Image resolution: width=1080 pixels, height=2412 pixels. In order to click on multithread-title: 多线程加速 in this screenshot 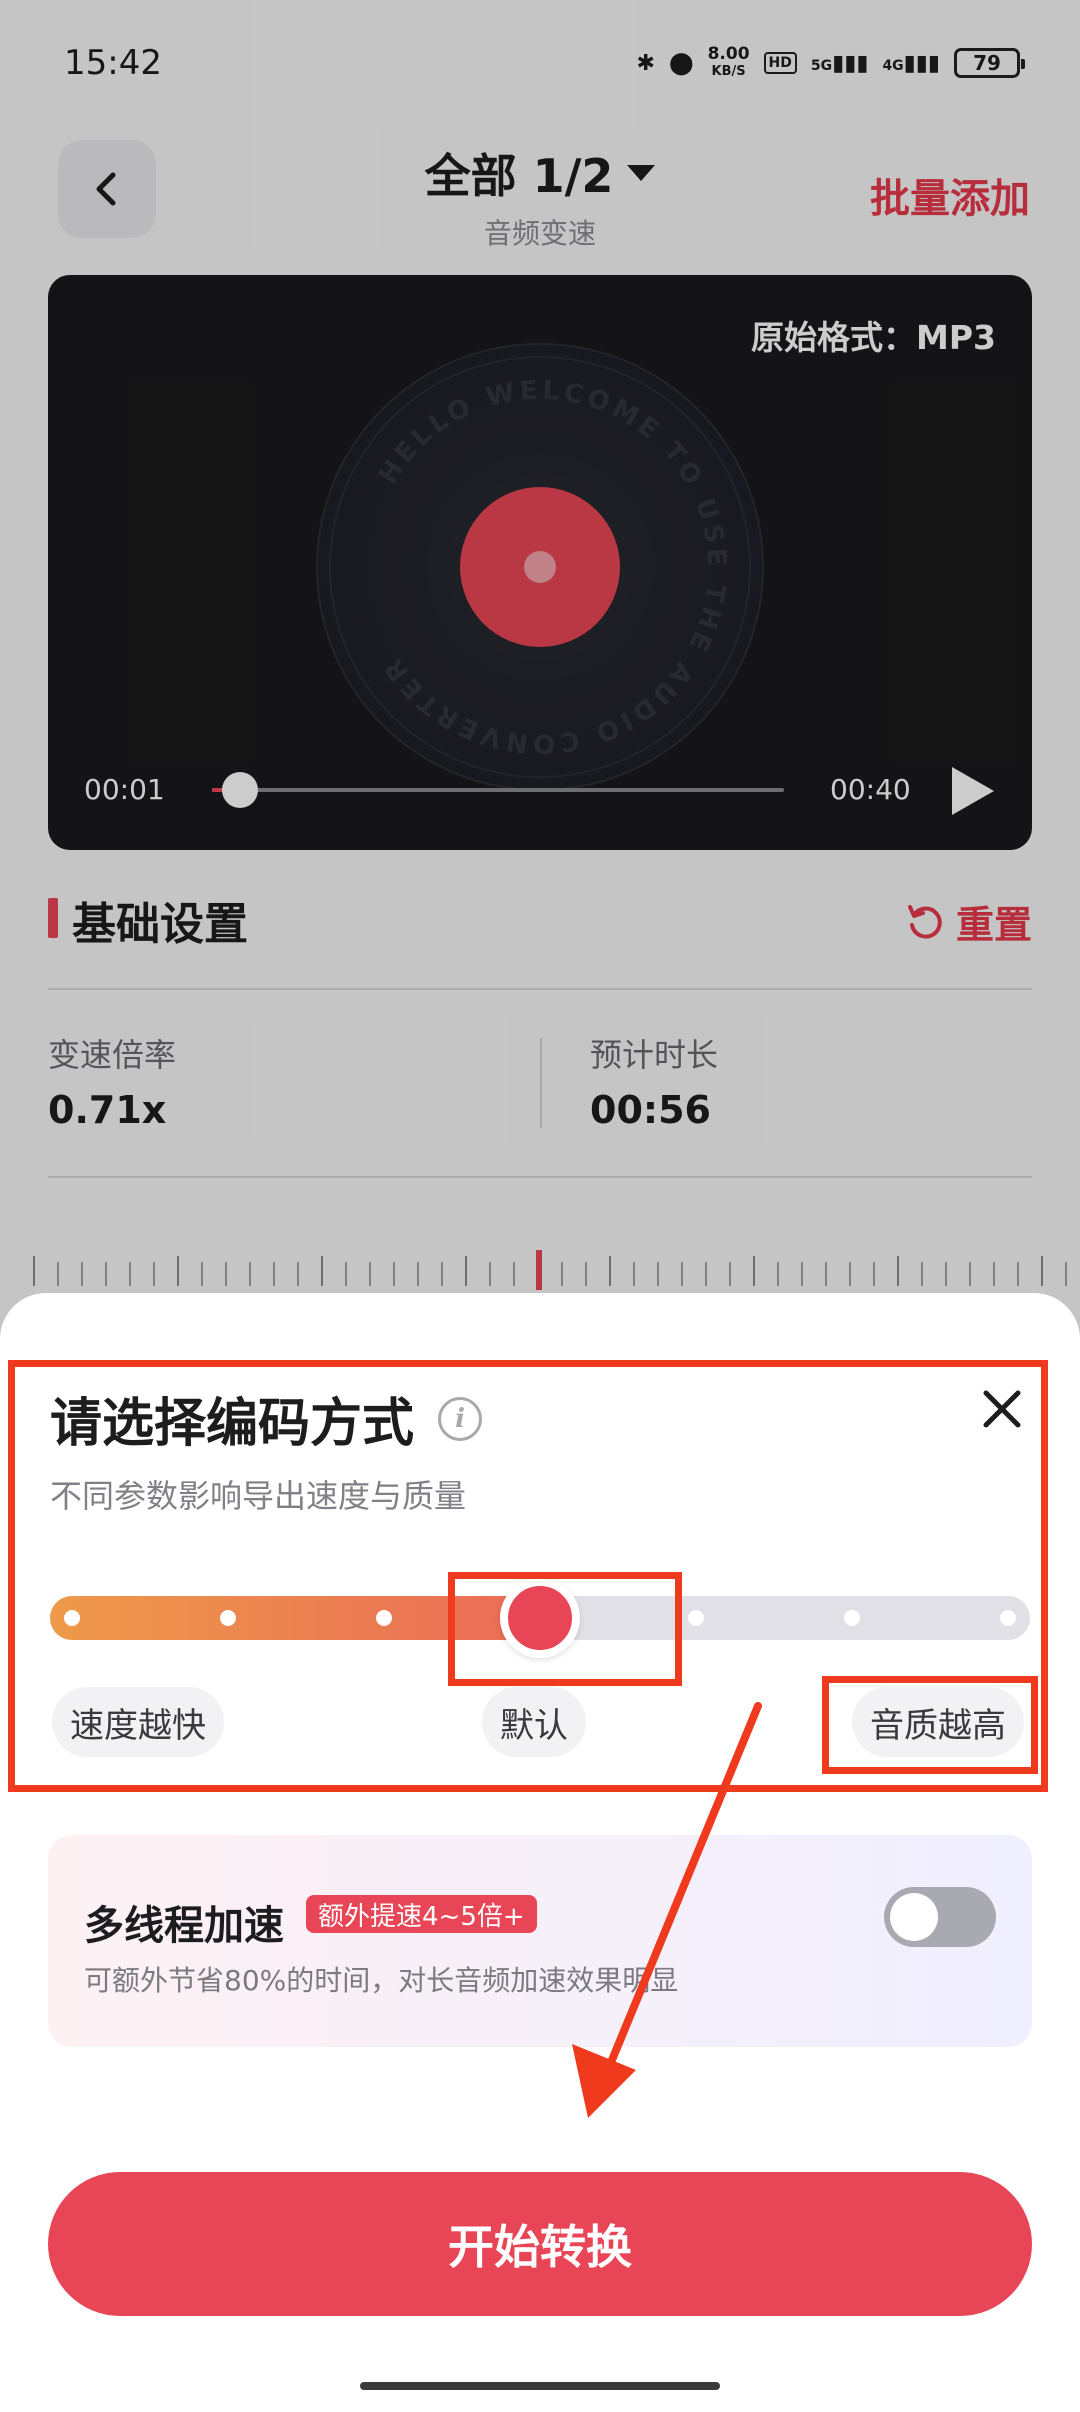, I will do `click(184, 1926)`.